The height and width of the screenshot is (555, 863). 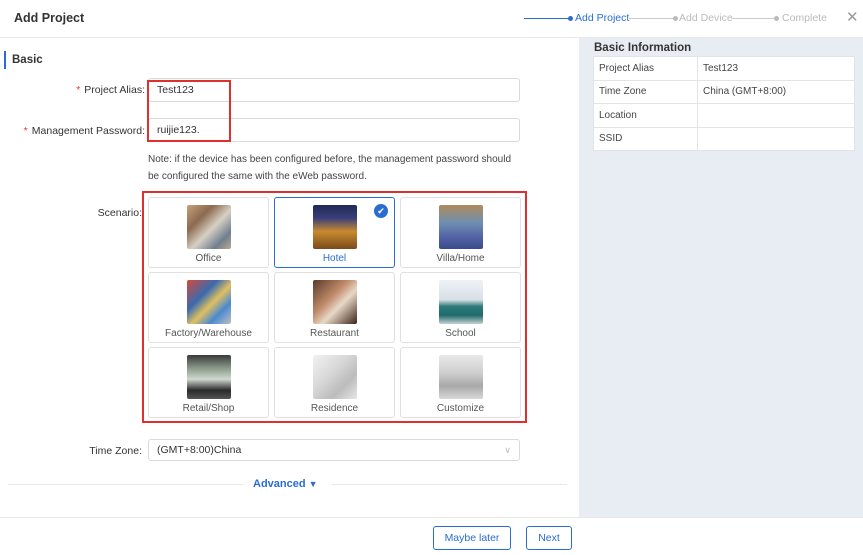 I want to click on timezone-select: (GMT+8:00)China ∨, so click(x=334, y=450).